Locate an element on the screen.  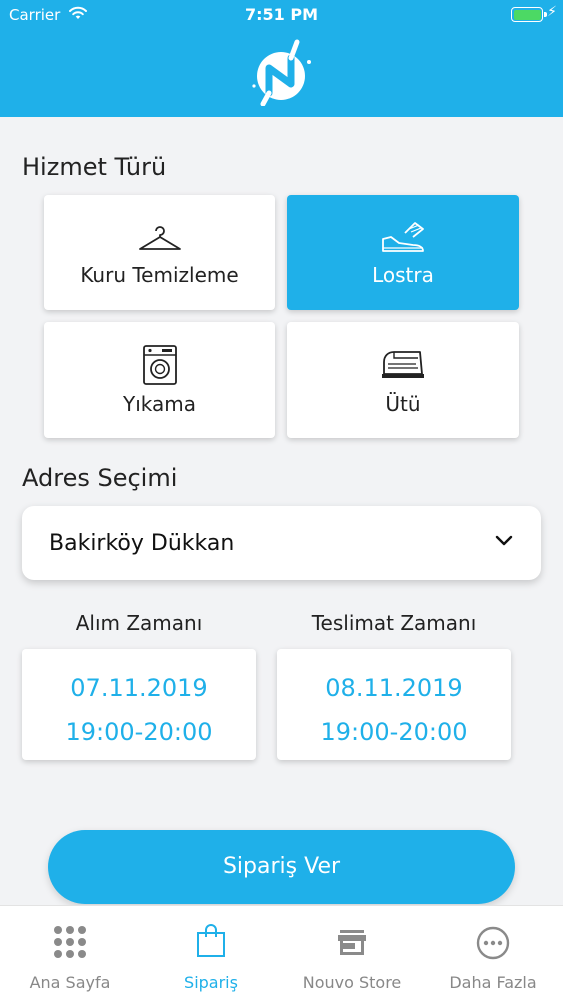
chevron-down-icon is located at coordinates (504, 541).